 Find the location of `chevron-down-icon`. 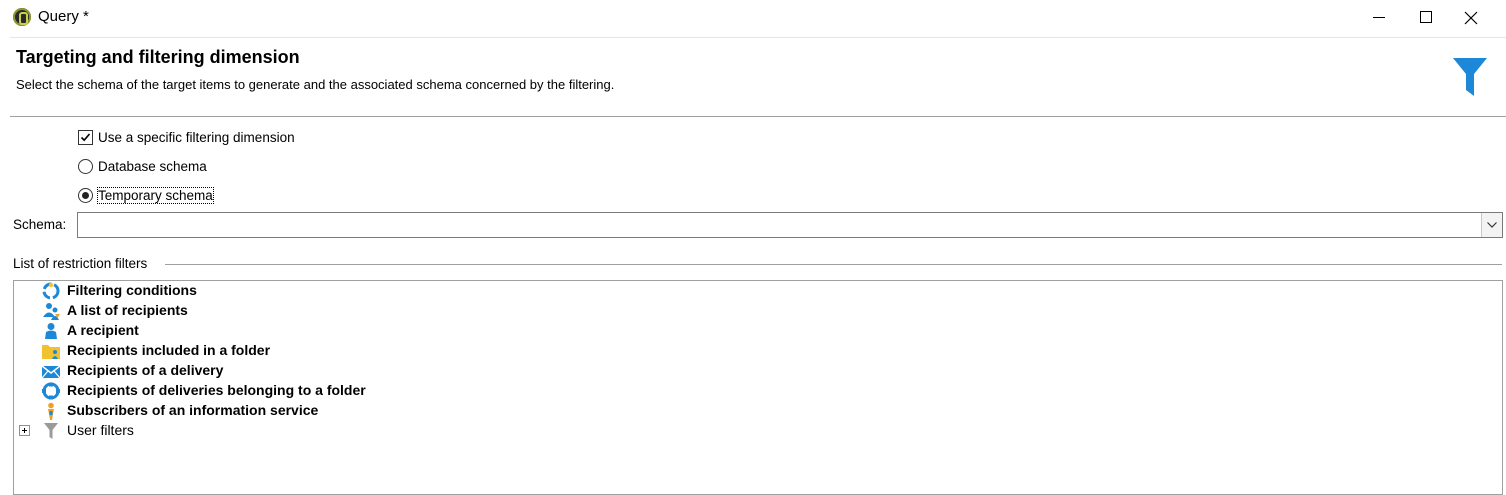

chevron-down-icon is located at coordinates (1492, 225).